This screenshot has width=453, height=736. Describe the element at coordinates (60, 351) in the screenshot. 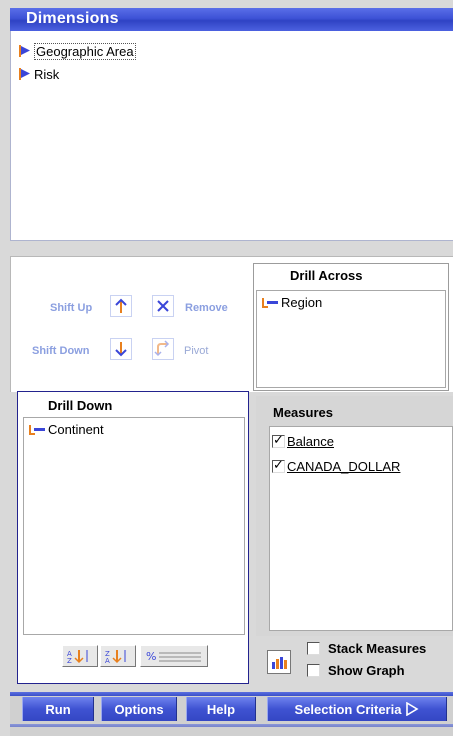

I see `shift-down-label: Shift Down` at that location.